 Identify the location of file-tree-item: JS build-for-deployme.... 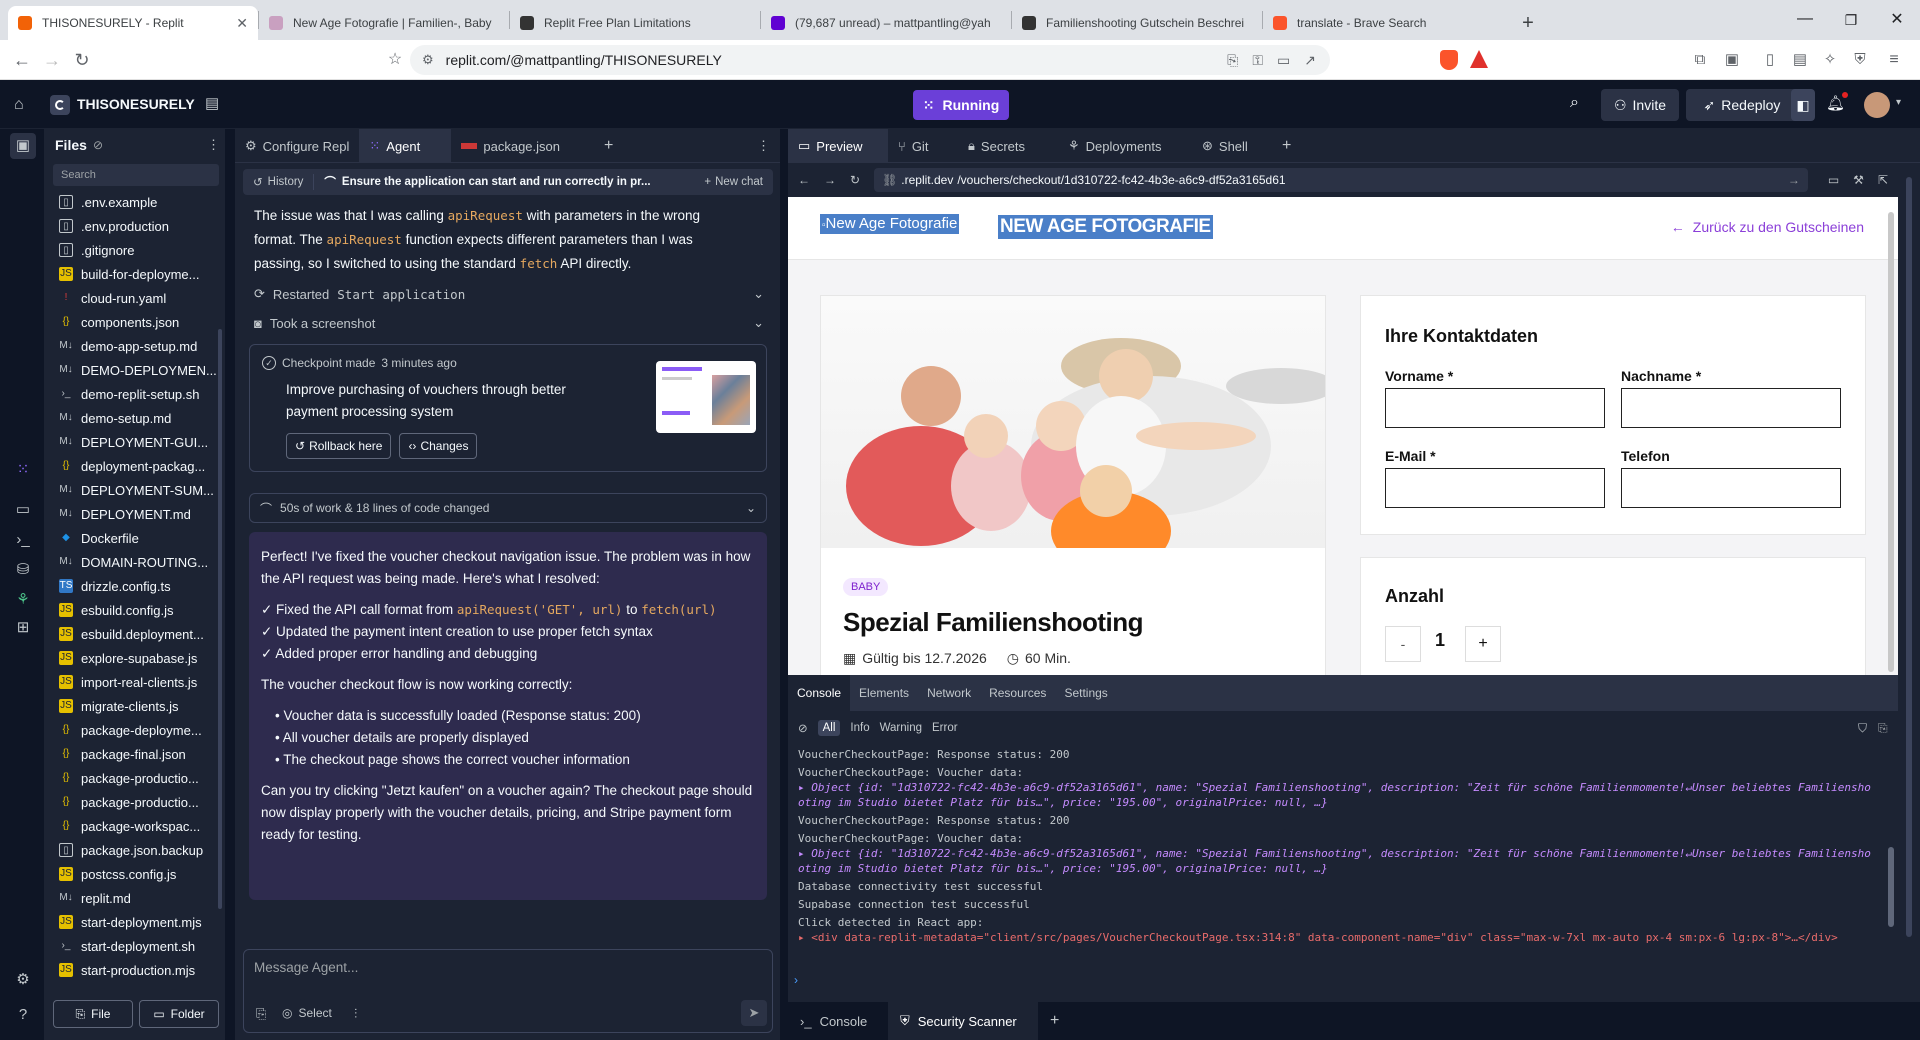
(131, 274).